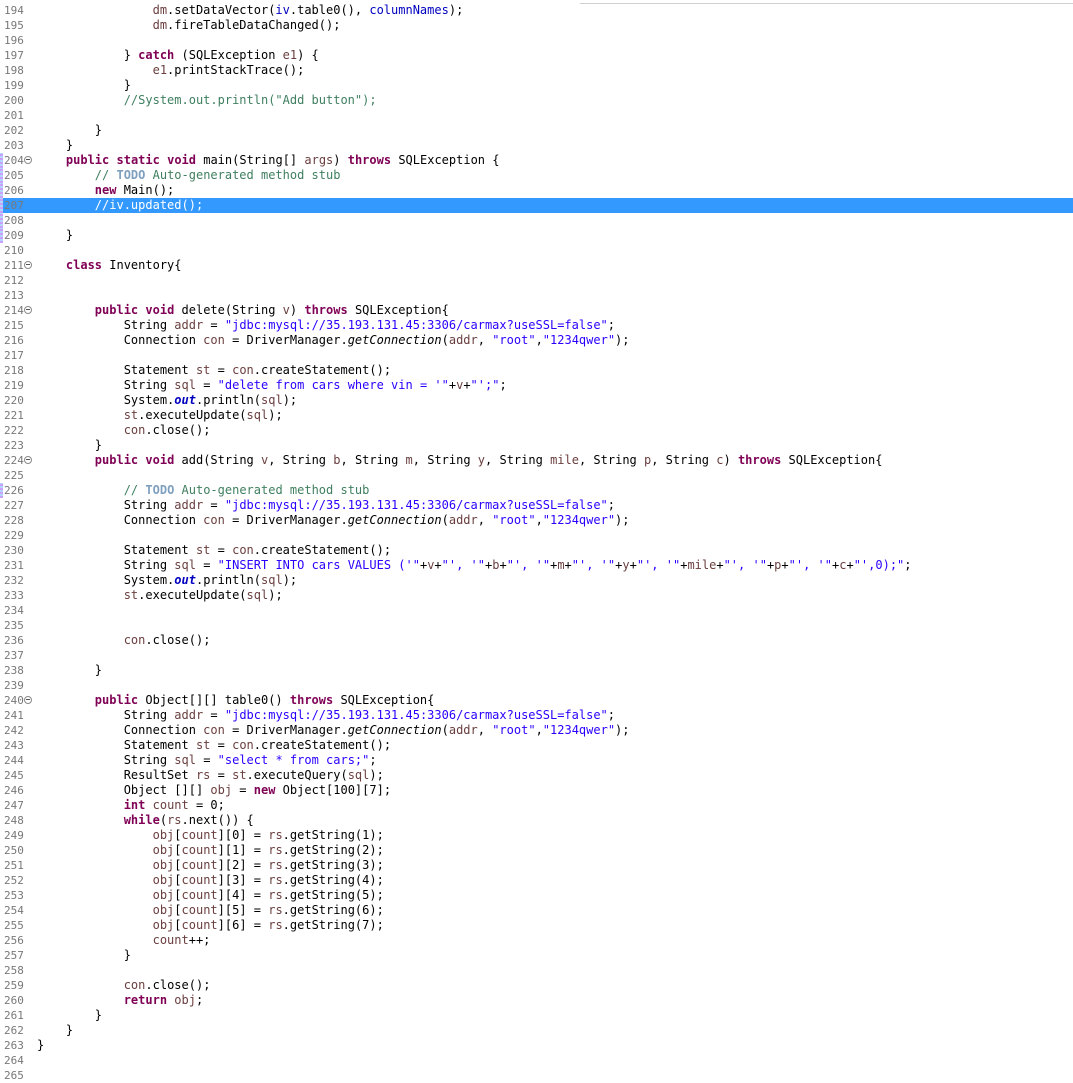 The height and width of the screenshot is (1083, 1073). I want to click on change-marker-icon, so click(1, 205).